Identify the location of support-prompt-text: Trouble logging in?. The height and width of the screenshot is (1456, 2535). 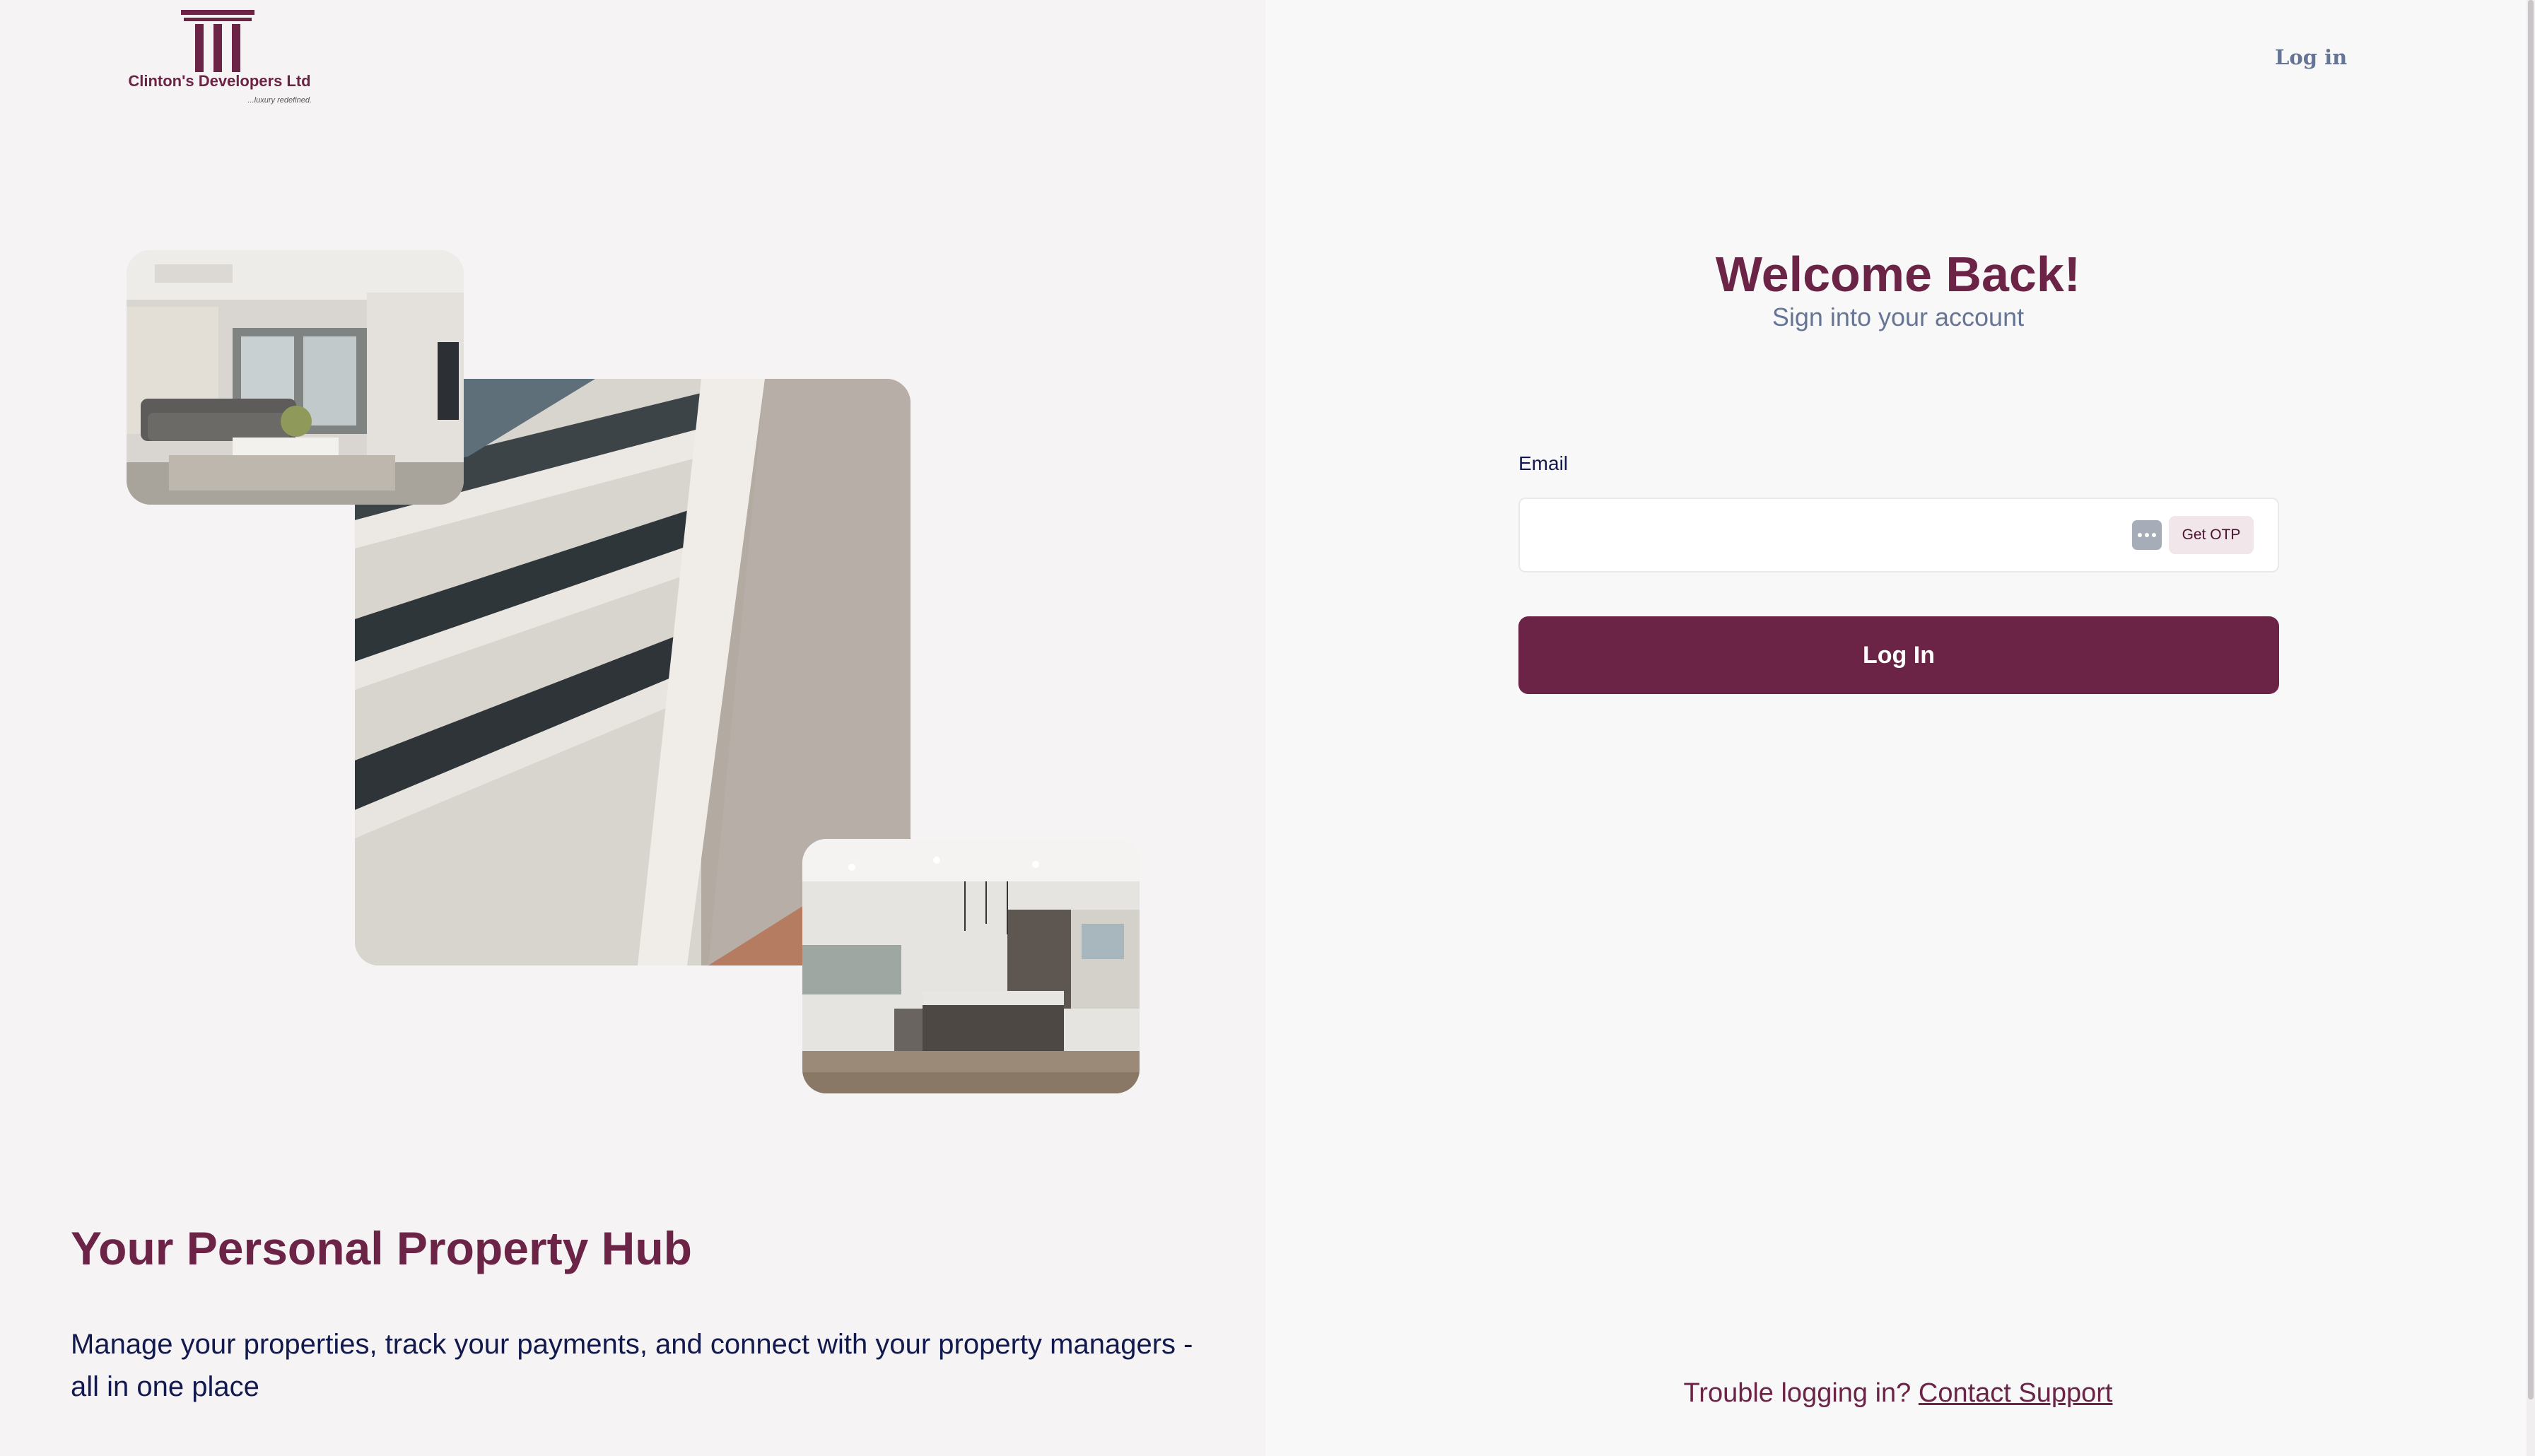
(1797, 1393).